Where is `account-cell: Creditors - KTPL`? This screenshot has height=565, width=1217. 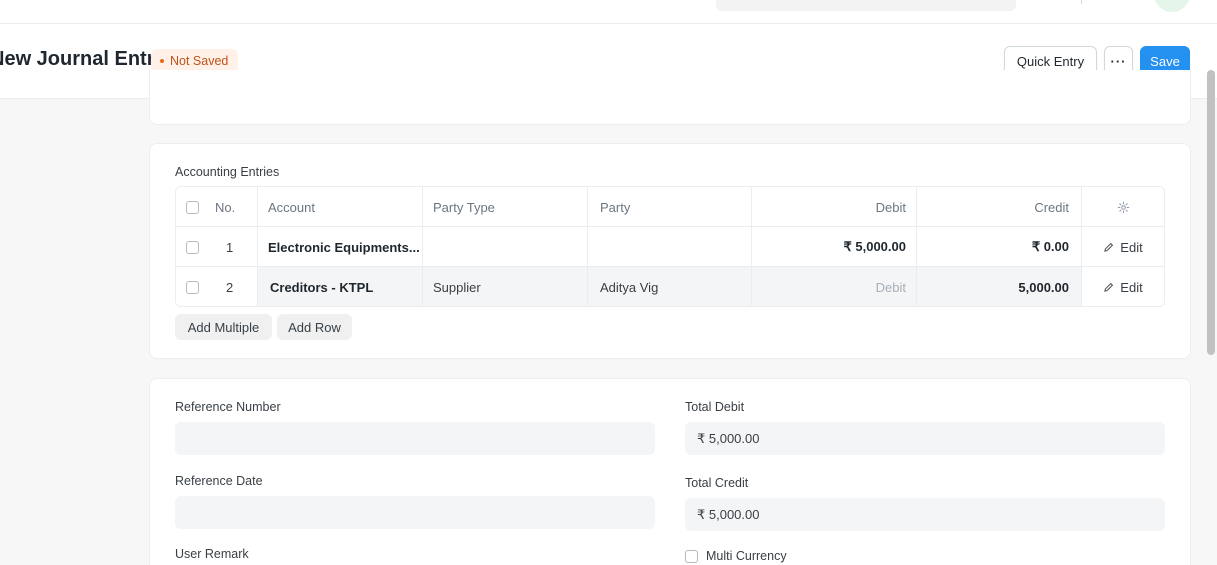 account-cell: Creditors - KTPL is located at coordinates (340, 286).